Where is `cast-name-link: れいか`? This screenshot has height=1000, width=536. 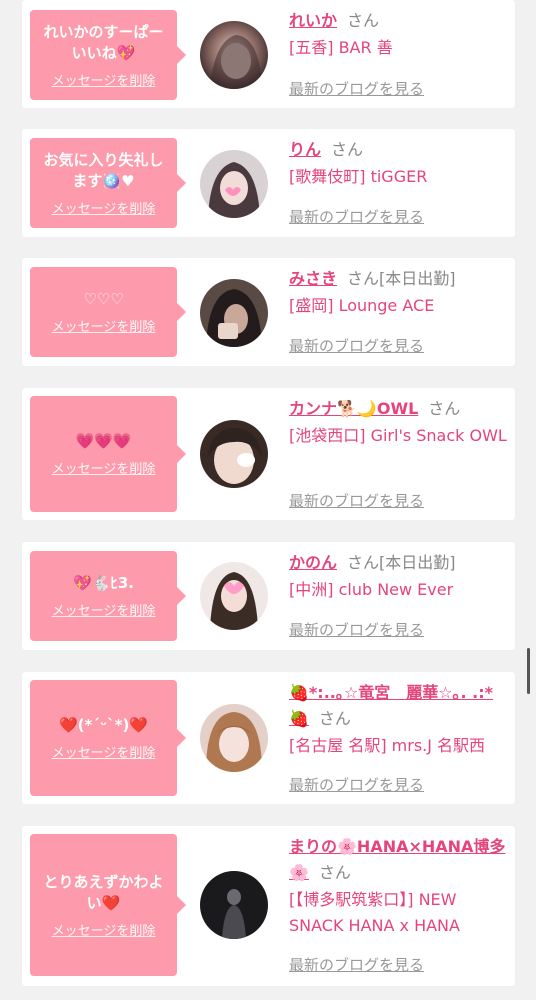
cast-name-link: れいか is located at coordinates (313, 20).